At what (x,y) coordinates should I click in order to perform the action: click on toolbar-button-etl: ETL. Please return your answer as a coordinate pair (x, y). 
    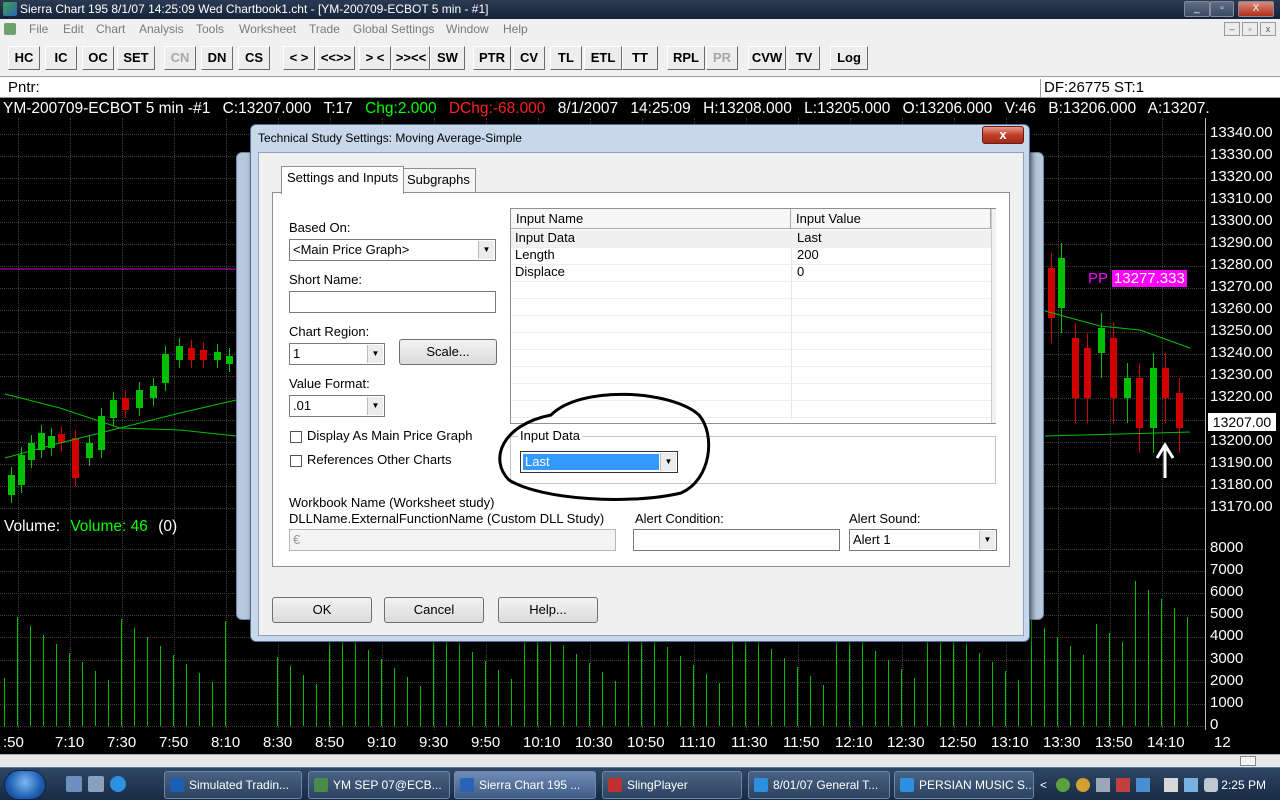
    Looking at the image, I should click on (603, 58).